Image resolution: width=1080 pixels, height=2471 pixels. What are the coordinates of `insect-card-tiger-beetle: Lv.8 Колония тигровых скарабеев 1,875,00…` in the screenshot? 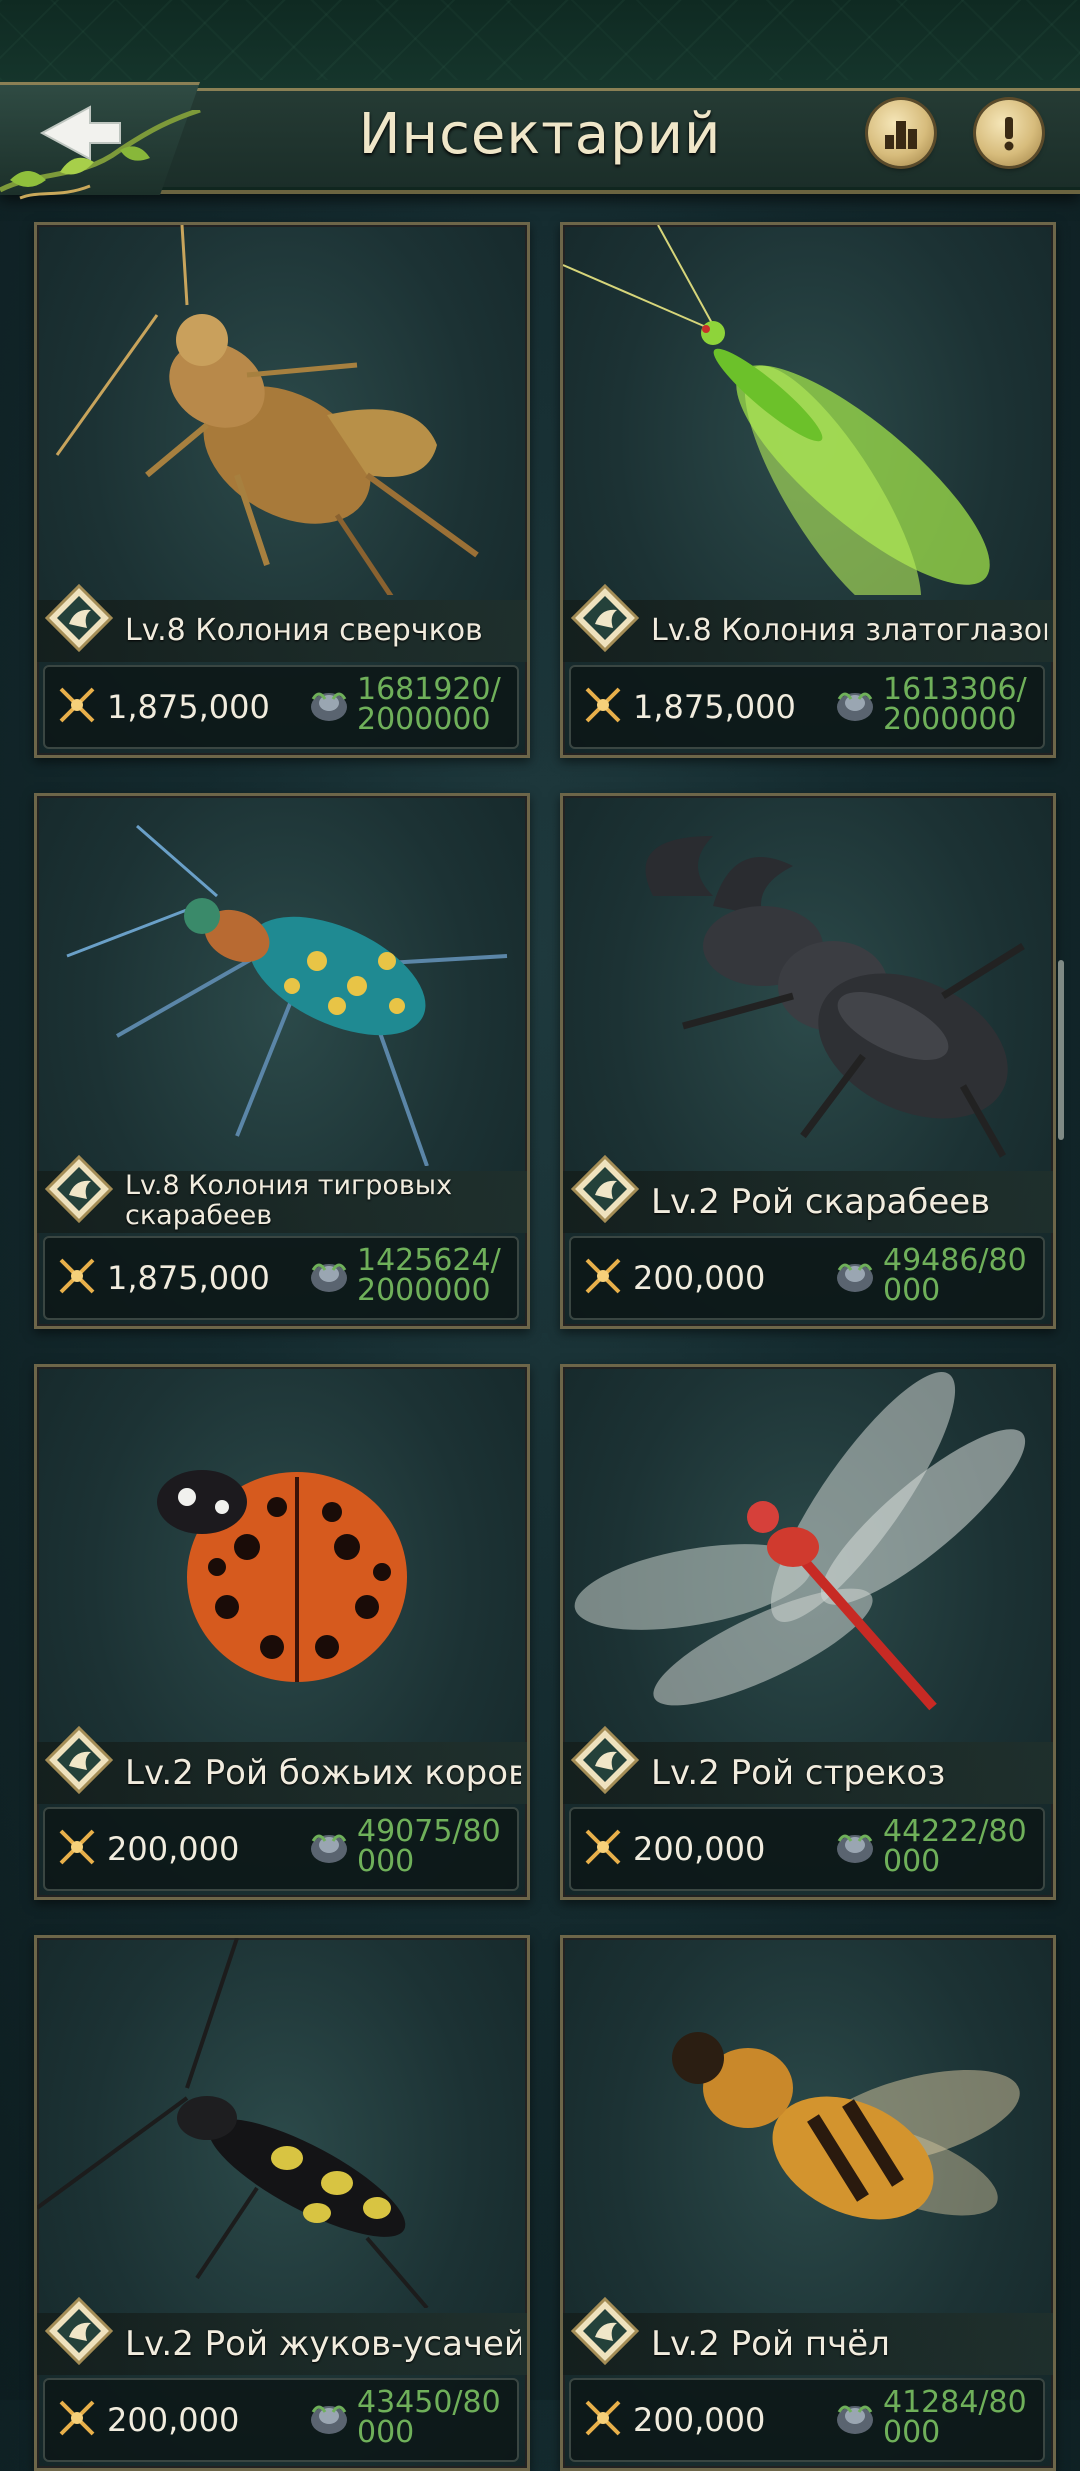 It's located at (282, 1061).